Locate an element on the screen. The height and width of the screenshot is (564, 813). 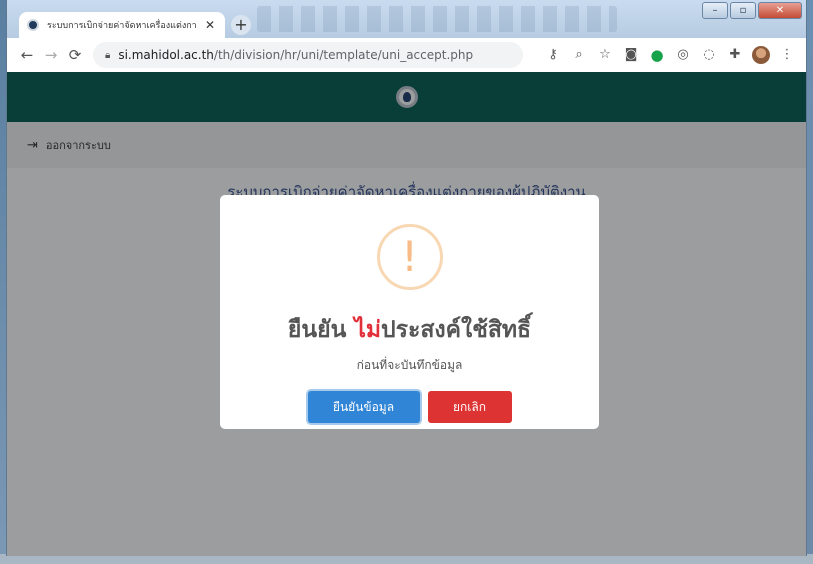
reload-icon: ⟳ is located at coordinates (75, 55).